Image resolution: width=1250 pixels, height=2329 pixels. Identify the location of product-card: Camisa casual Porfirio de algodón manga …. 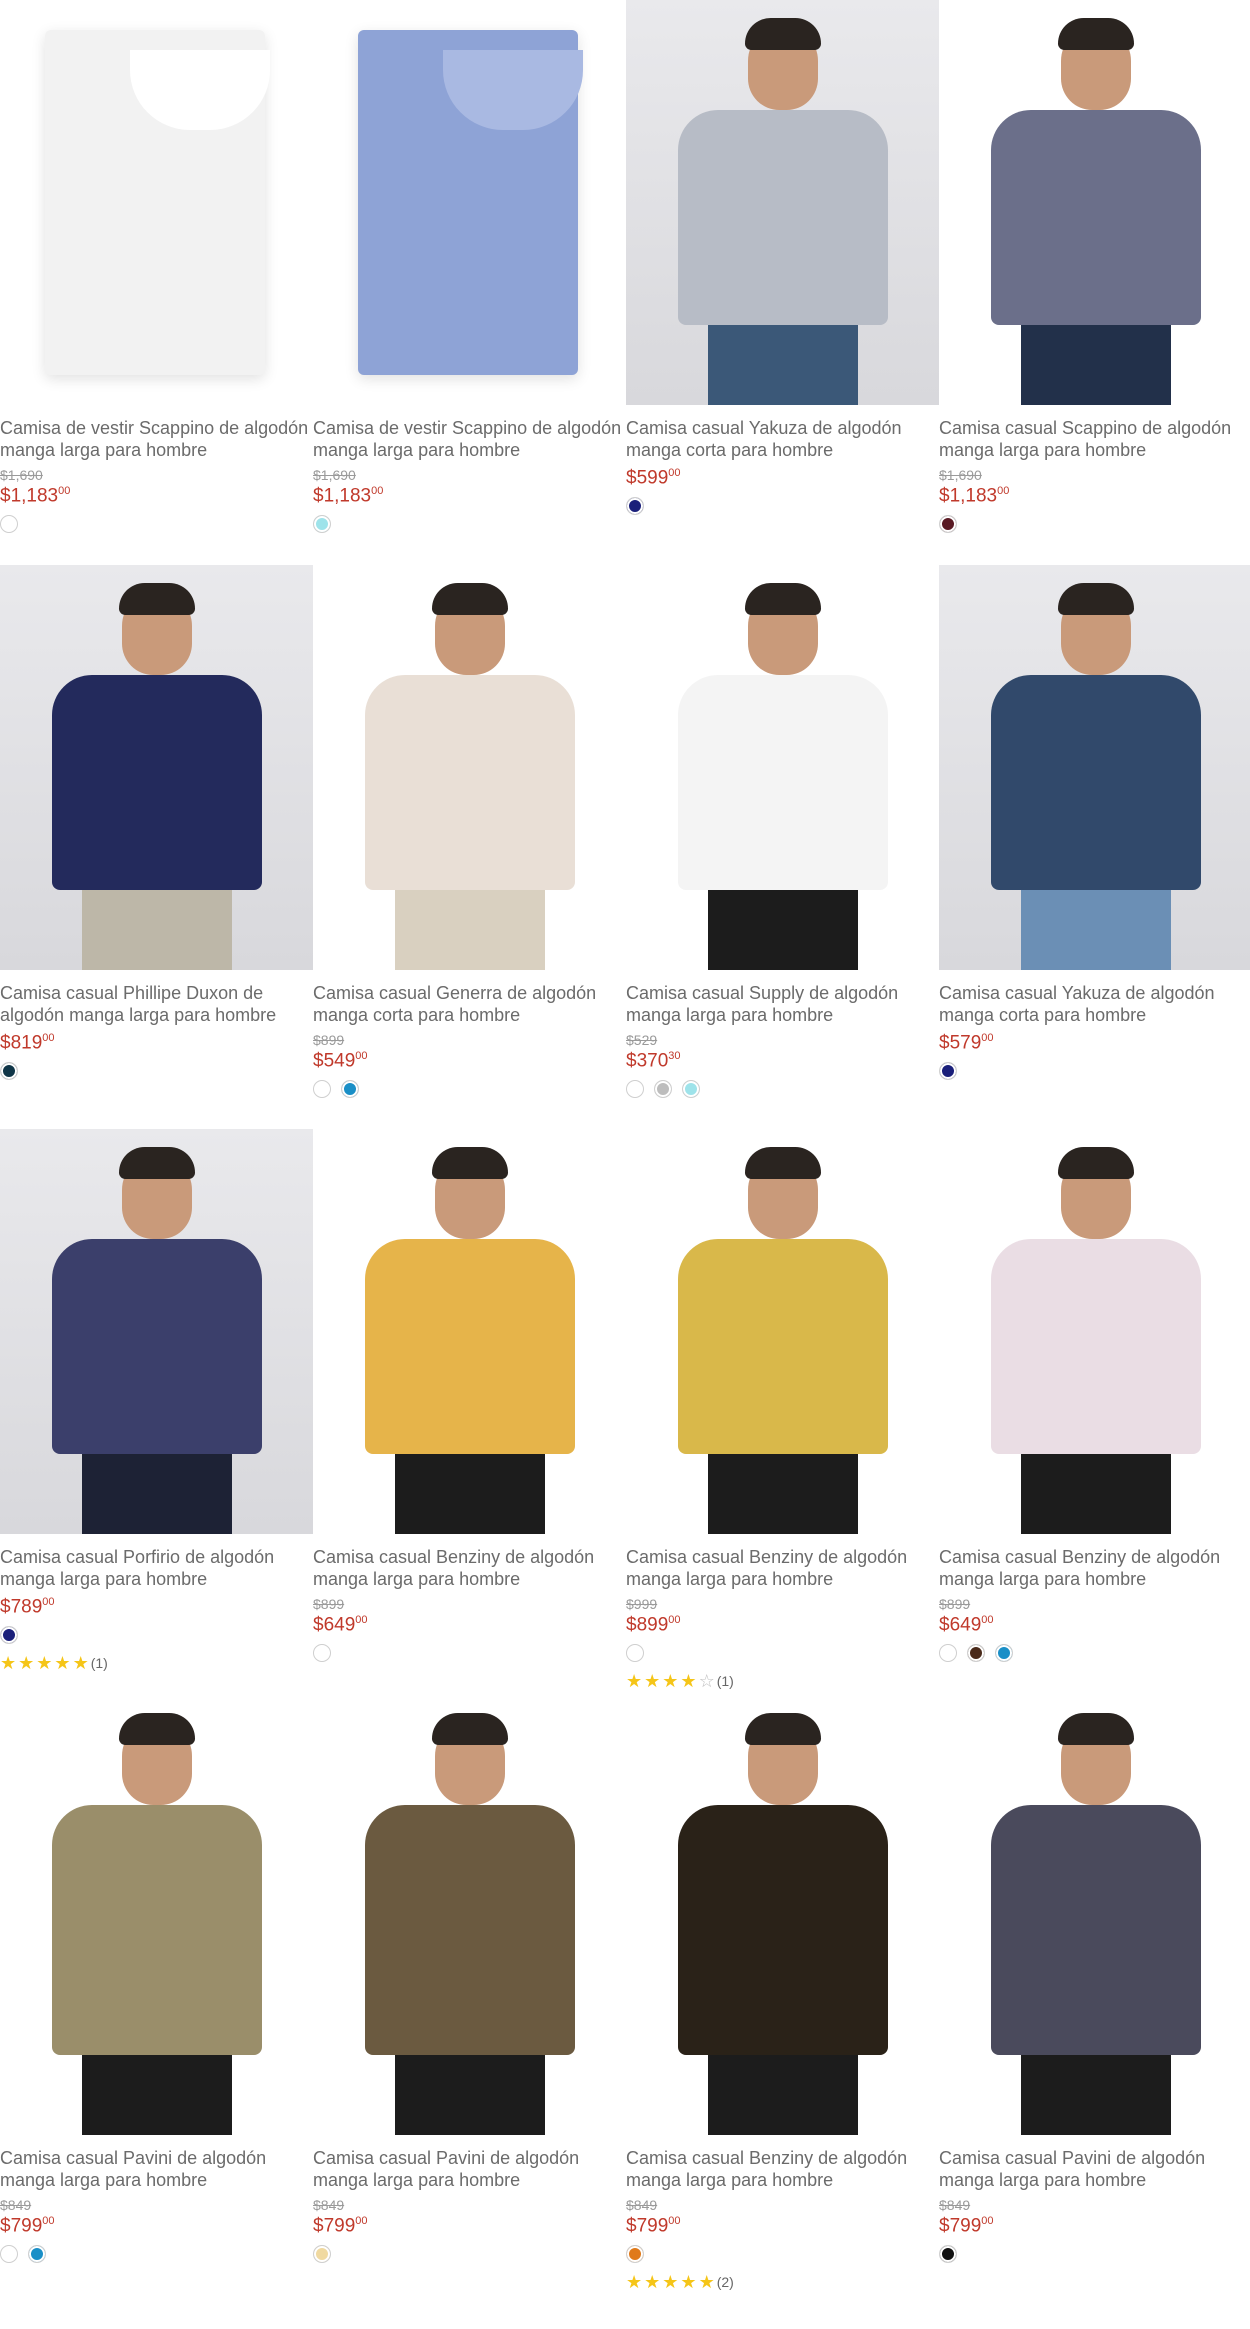
(156, 1409).